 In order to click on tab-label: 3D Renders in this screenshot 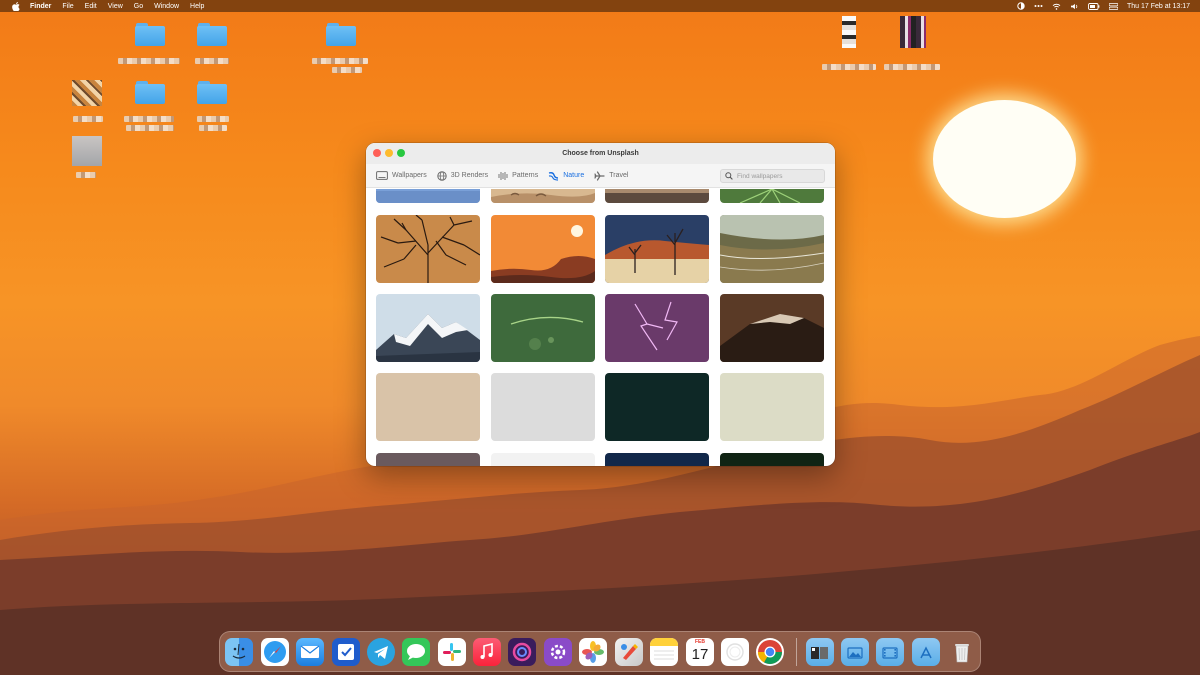, I will do `click(469, 175)`.